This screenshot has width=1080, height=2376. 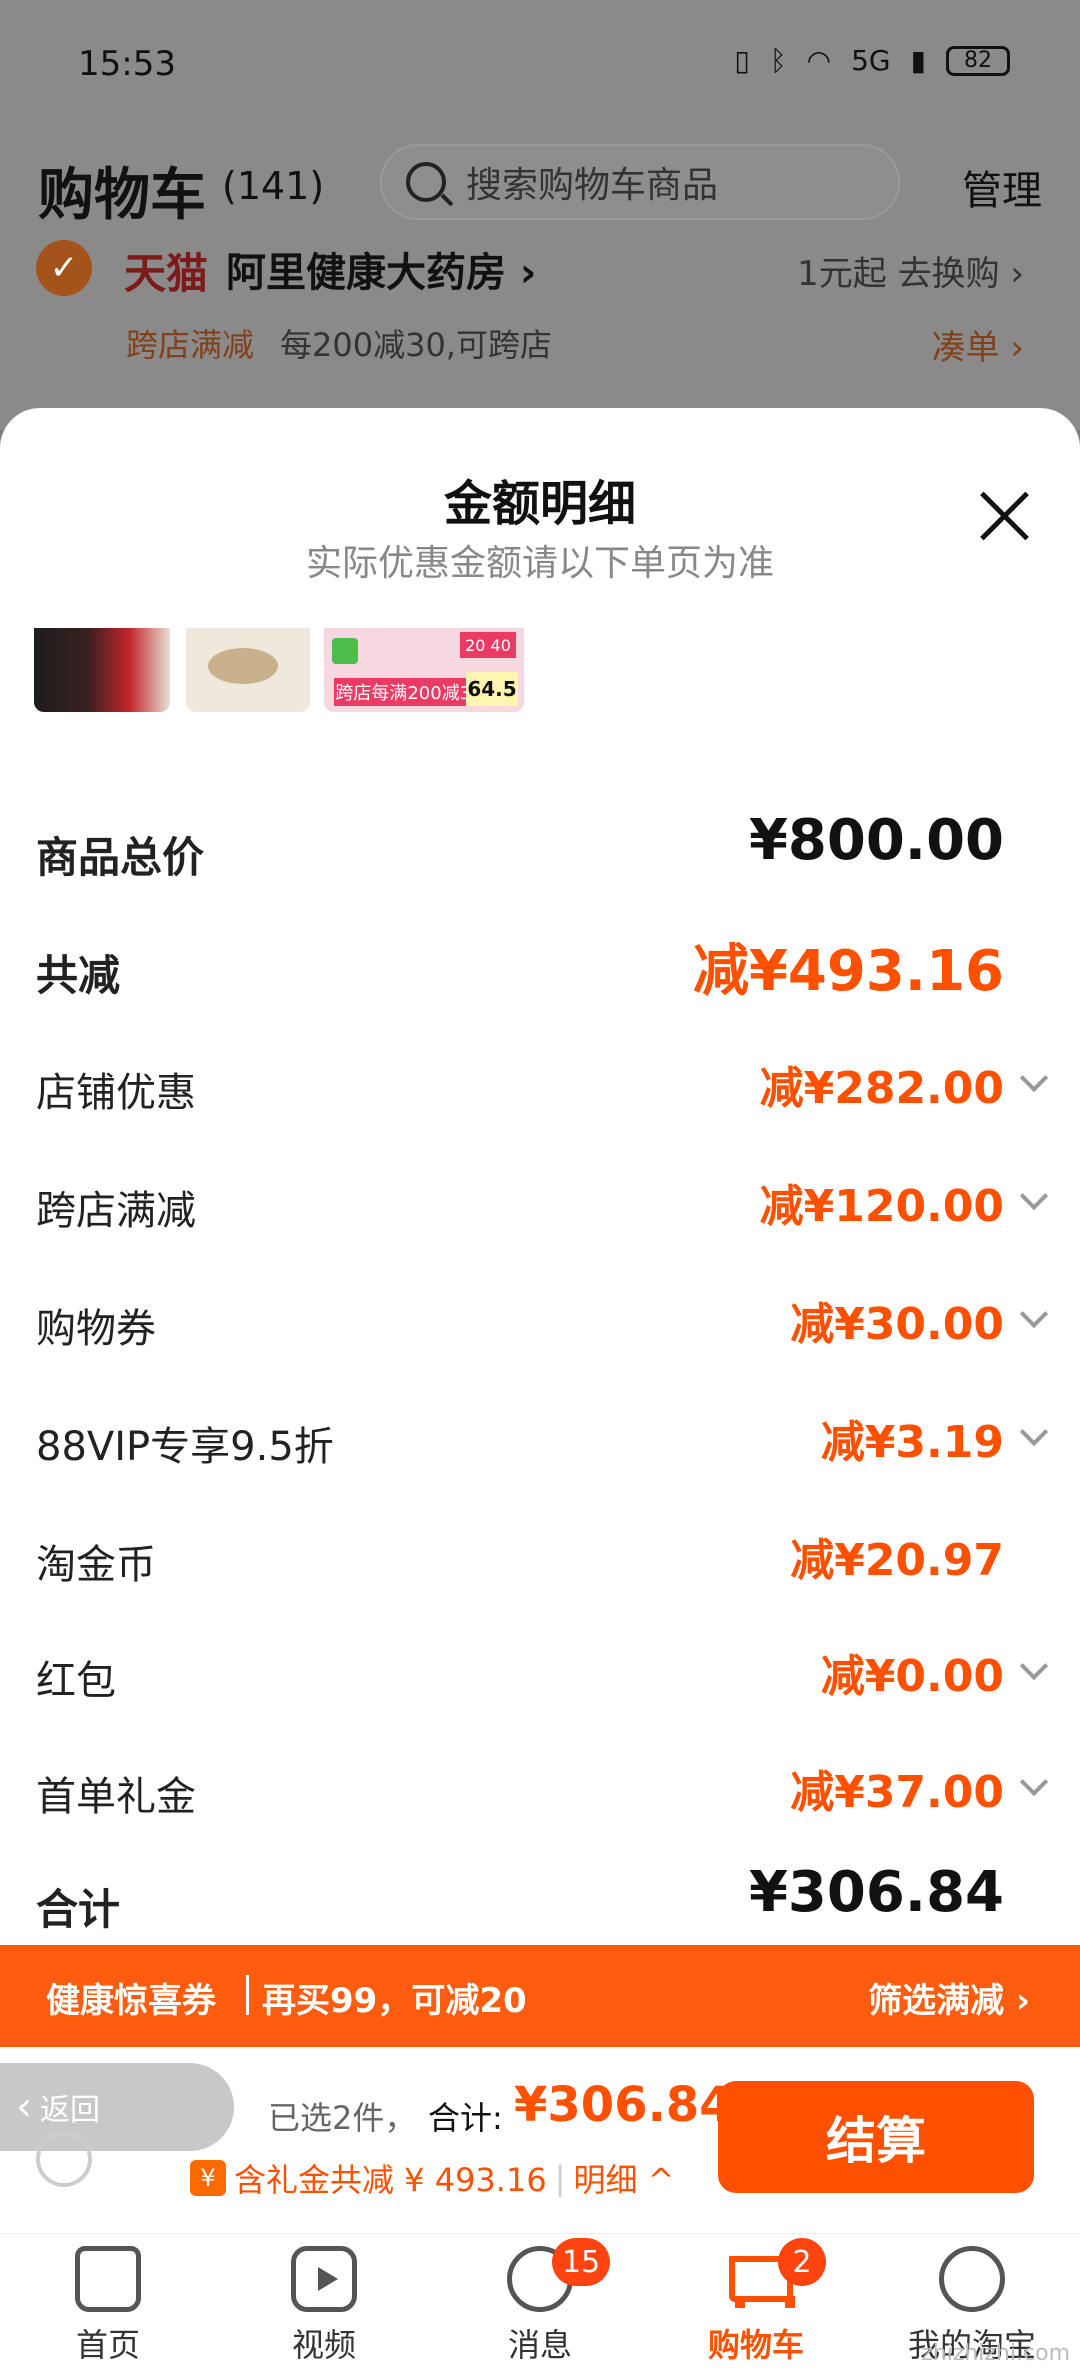 What do you see at coordinates (742, 60) in the screenshot?
I see `vibrate-icon: ▯` at bounding box center [742, 60].